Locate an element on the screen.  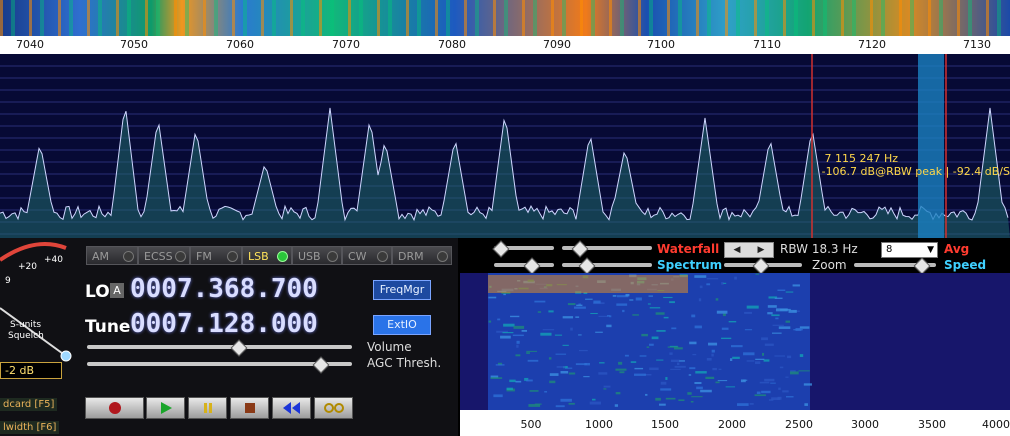
audio-tick: 1000 is located at coordinates (599, 424).